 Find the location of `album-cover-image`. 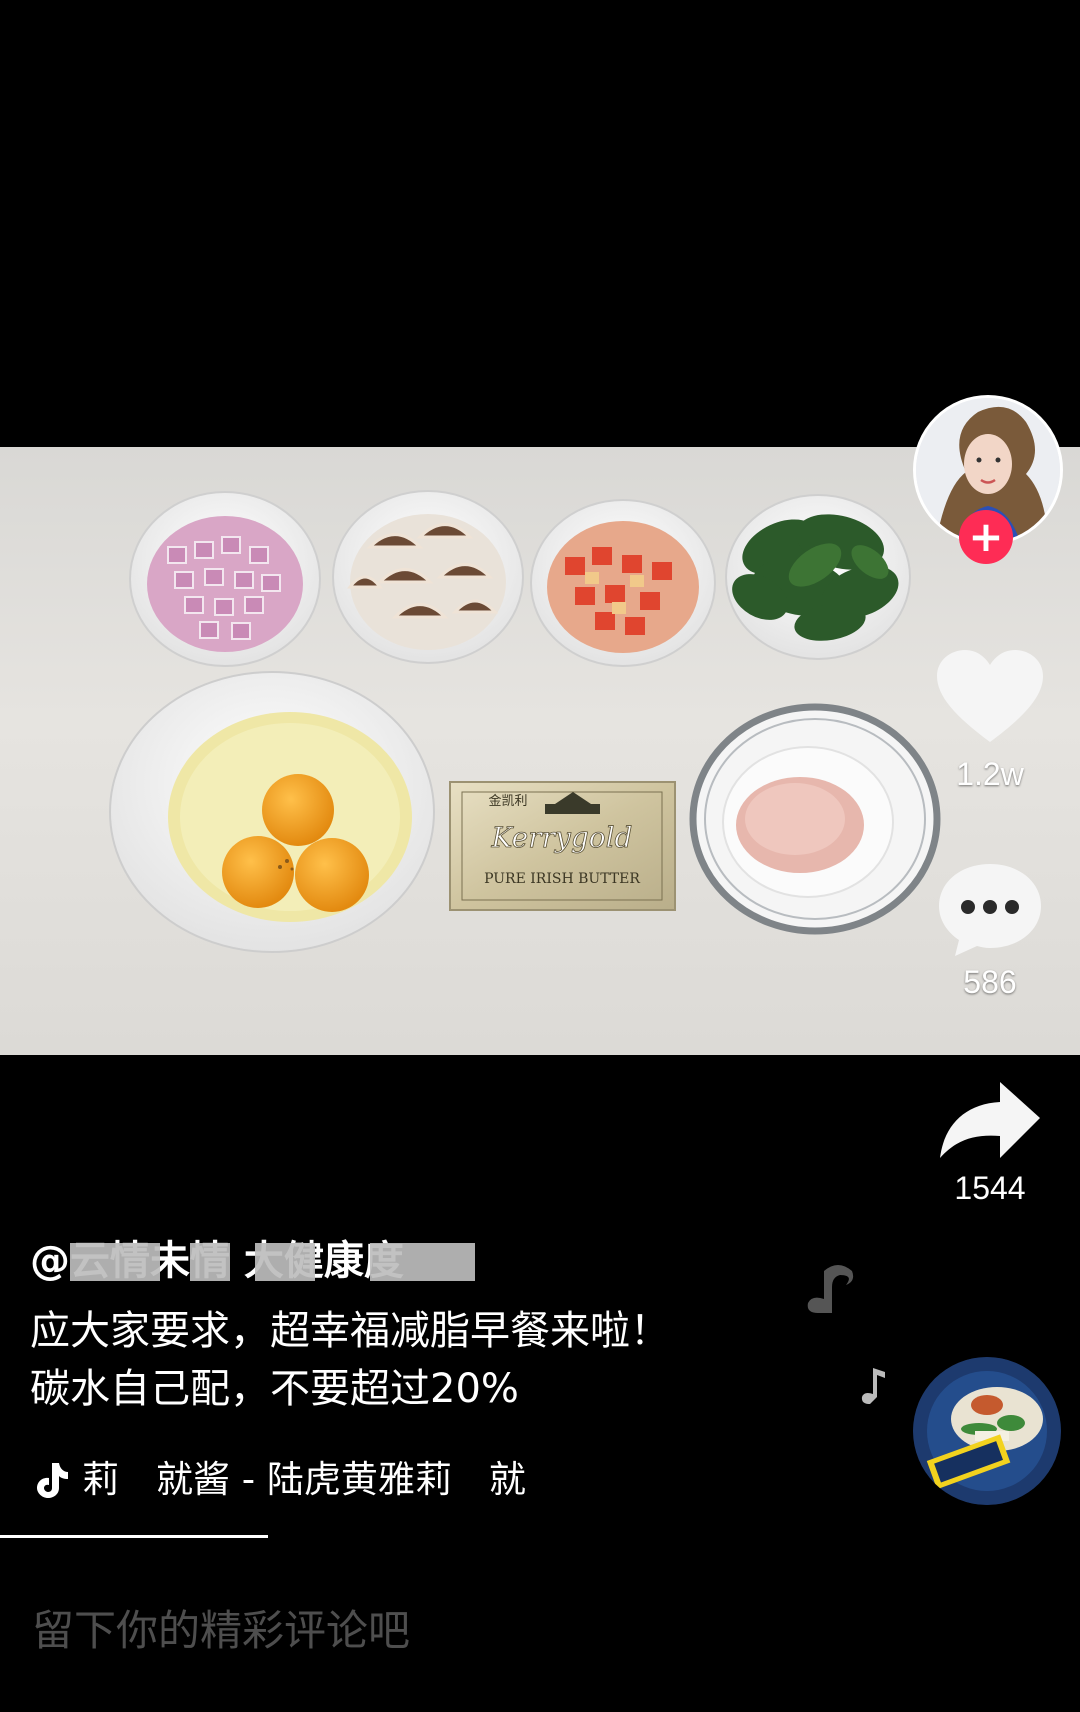

album-cover-image is located at coordinates (987, 1431).